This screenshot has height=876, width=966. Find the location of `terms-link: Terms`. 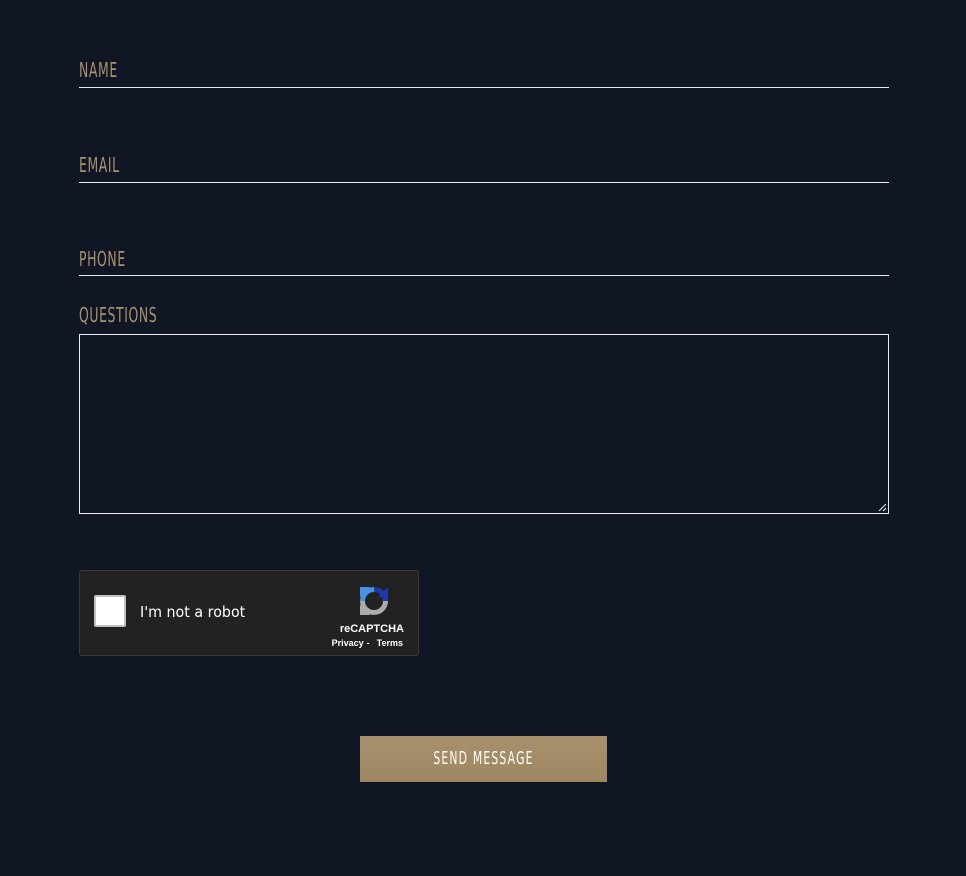

terms-link: Terms is located at coordinates (390, 643).